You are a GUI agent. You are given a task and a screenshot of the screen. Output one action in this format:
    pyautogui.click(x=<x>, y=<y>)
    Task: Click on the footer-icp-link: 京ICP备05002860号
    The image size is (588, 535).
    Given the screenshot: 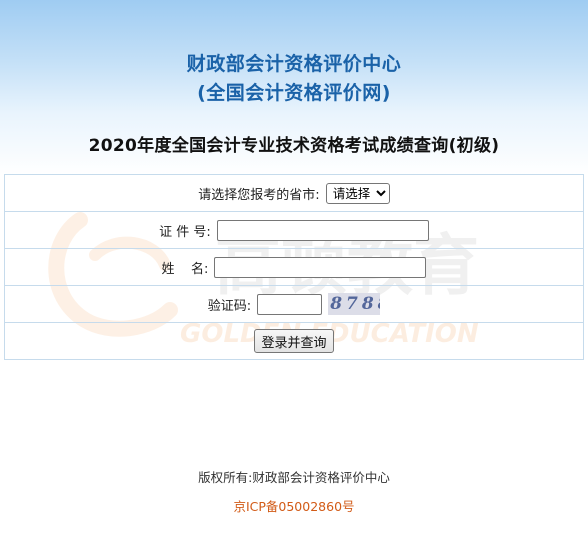 What is the action you would take?
    pyautogui.click(x=294, y=505)
    